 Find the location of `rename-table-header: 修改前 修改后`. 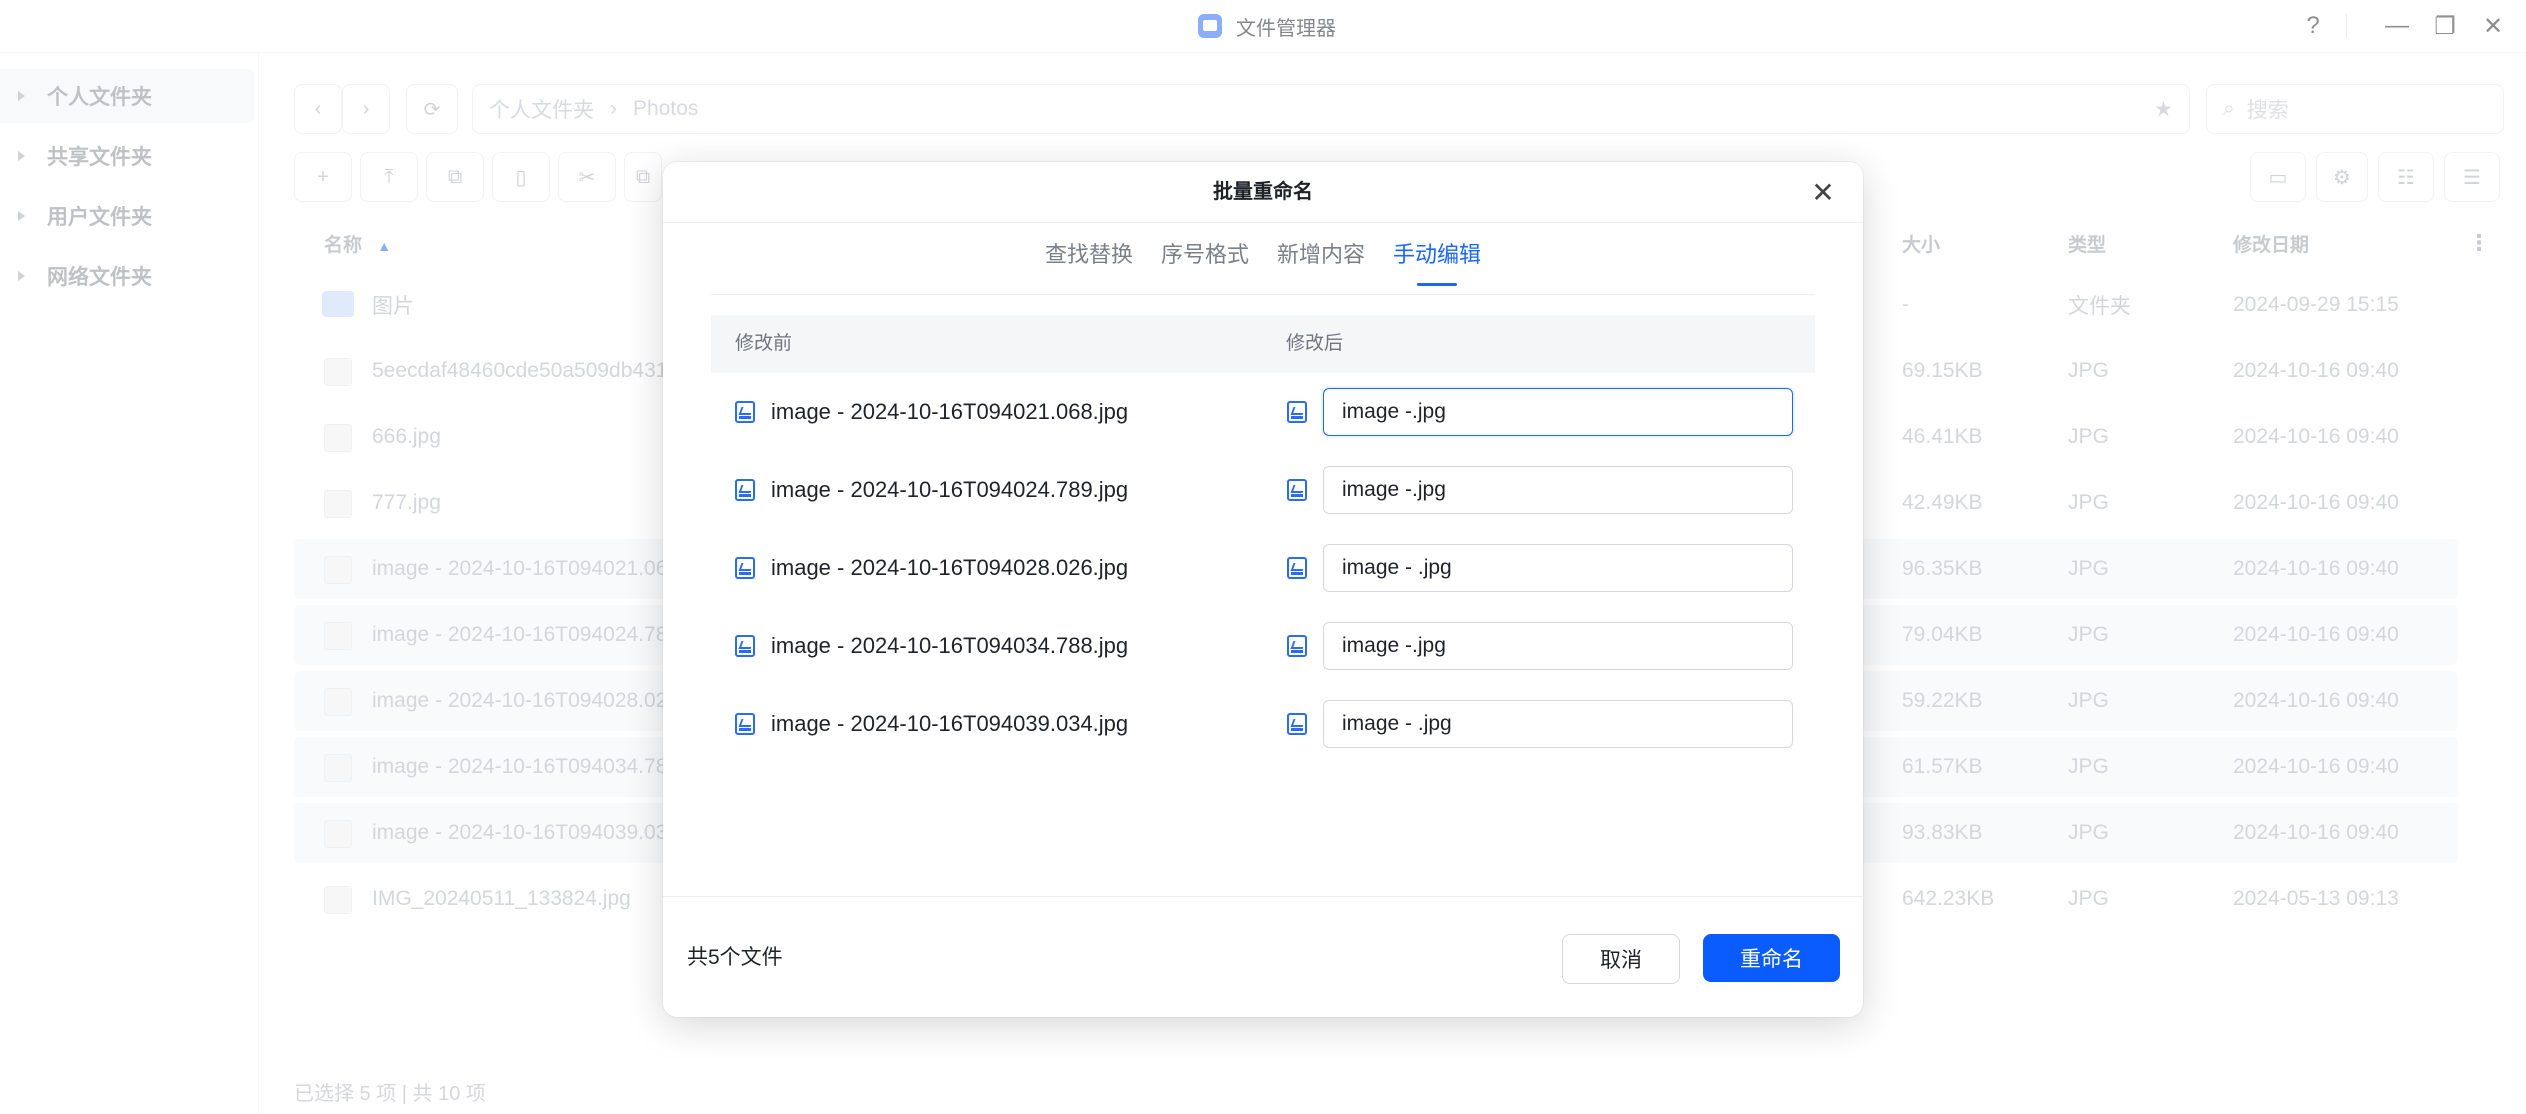

rename-table-header: 修改前 修改后 is located at coordinates (1263, 344).